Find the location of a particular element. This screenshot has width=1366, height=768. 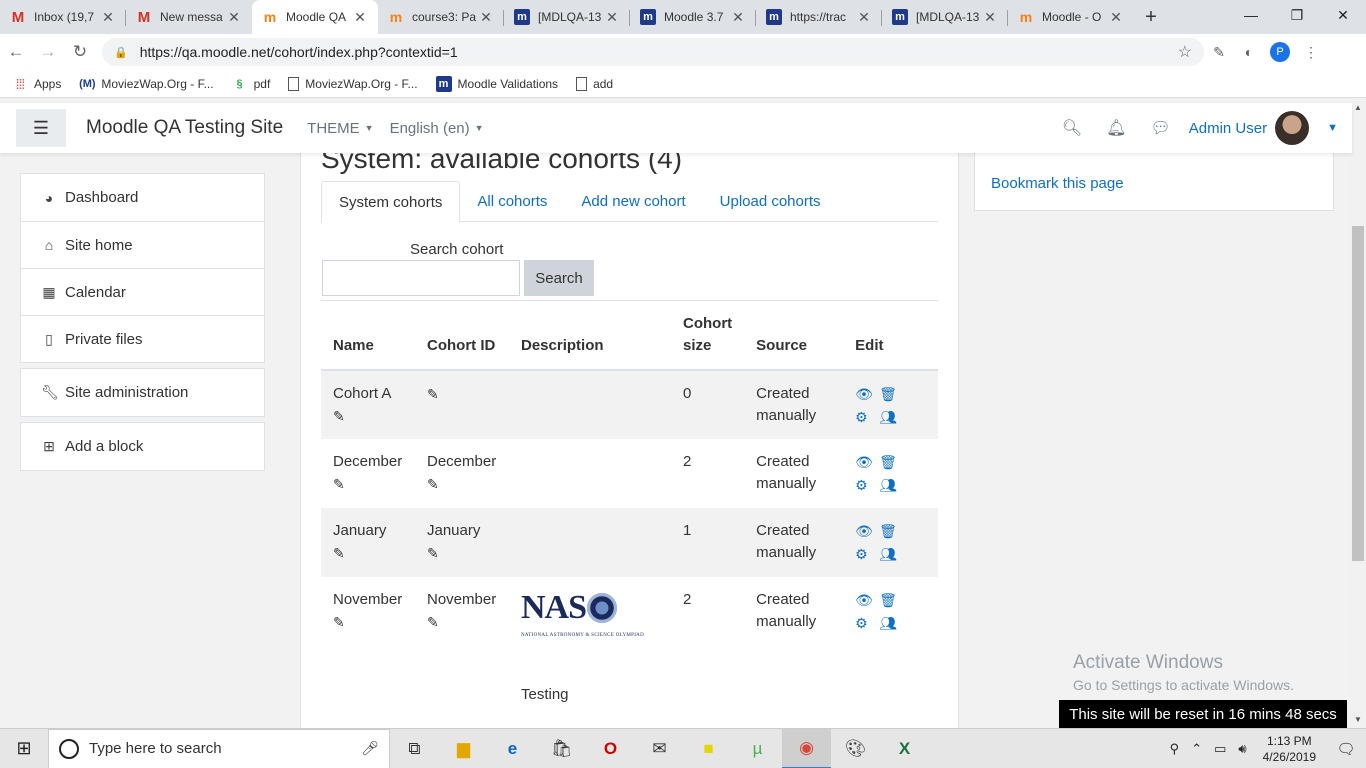

header-name: Name is located at coordinates (368, 342).